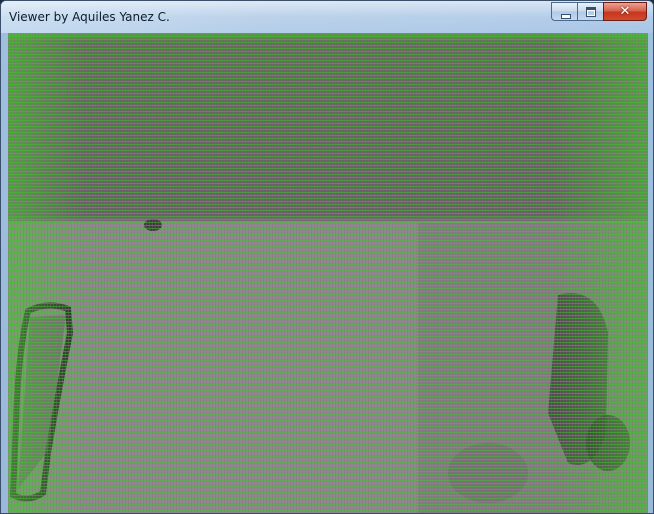 This screenshot has height=514, width=654. What do you see at coordinates (564, 11) in the screenshot?
I see `minimize-button` at bounding box center [564, 11].